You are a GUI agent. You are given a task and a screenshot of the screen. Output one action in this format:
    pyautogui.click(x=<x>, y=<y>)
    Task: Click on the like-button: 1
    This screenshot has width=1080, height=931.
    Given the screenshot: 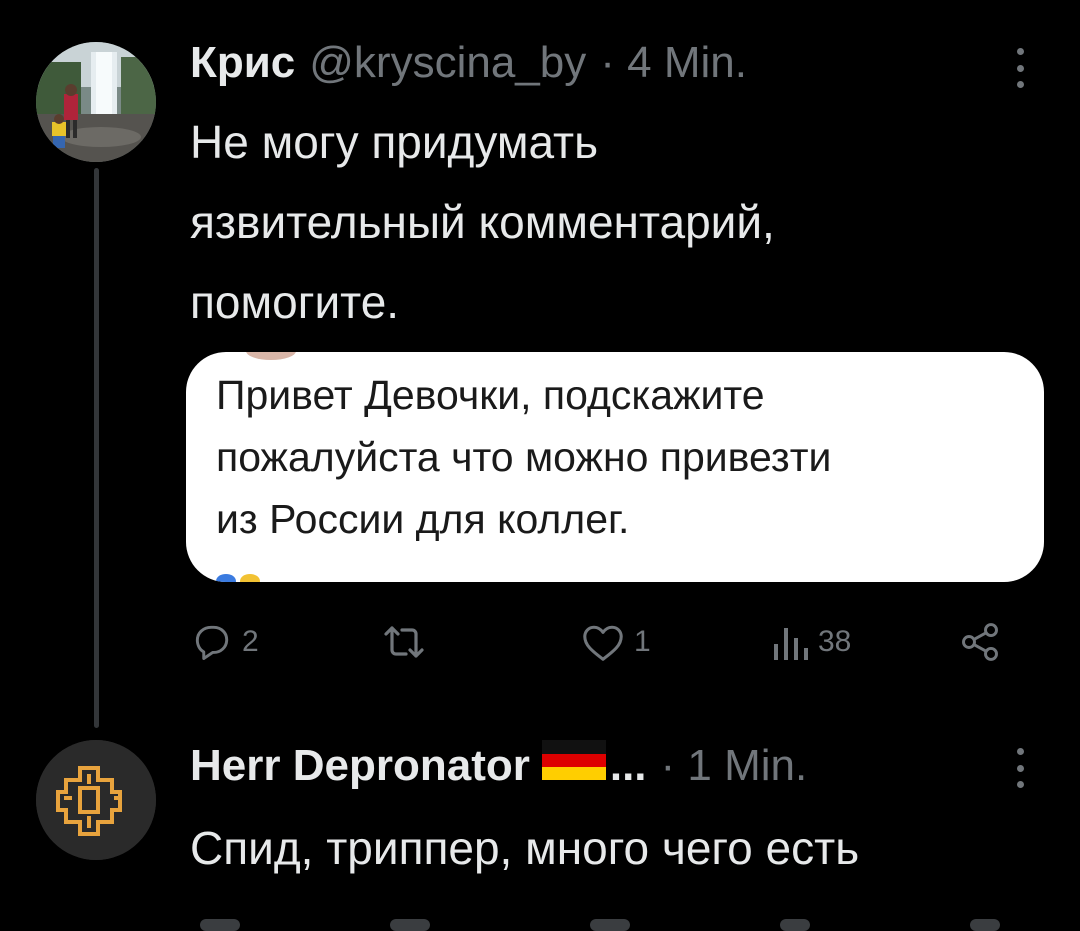 What is the action you would take?
    pyautogui.click(x=615, y=642)
    